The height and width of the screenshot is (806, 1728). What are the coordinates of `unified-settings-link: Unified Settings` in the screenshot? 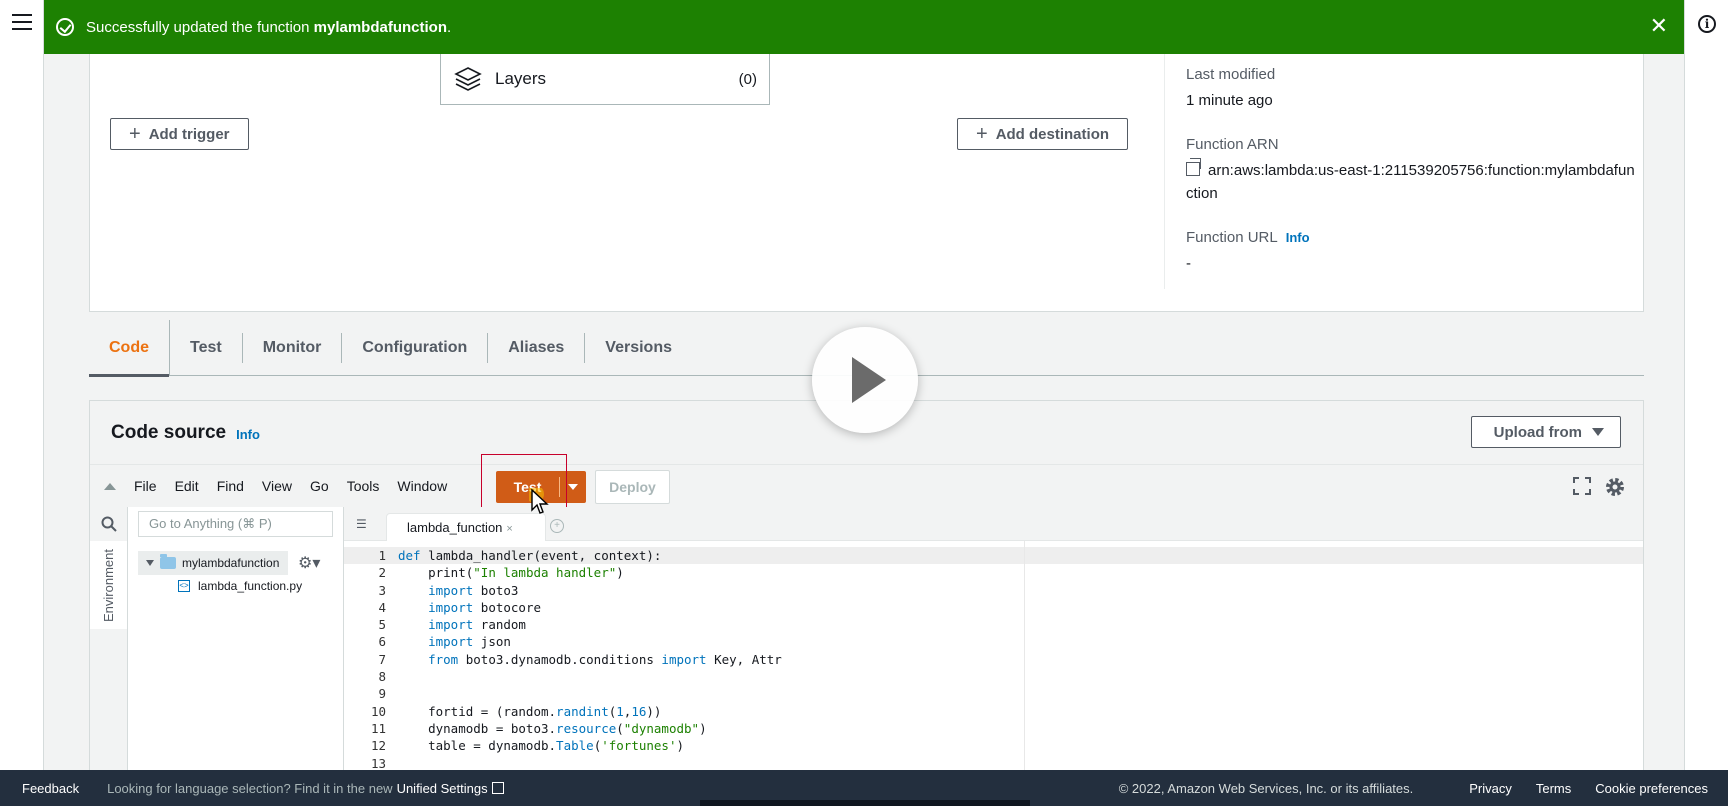 It's located at (442, 788).